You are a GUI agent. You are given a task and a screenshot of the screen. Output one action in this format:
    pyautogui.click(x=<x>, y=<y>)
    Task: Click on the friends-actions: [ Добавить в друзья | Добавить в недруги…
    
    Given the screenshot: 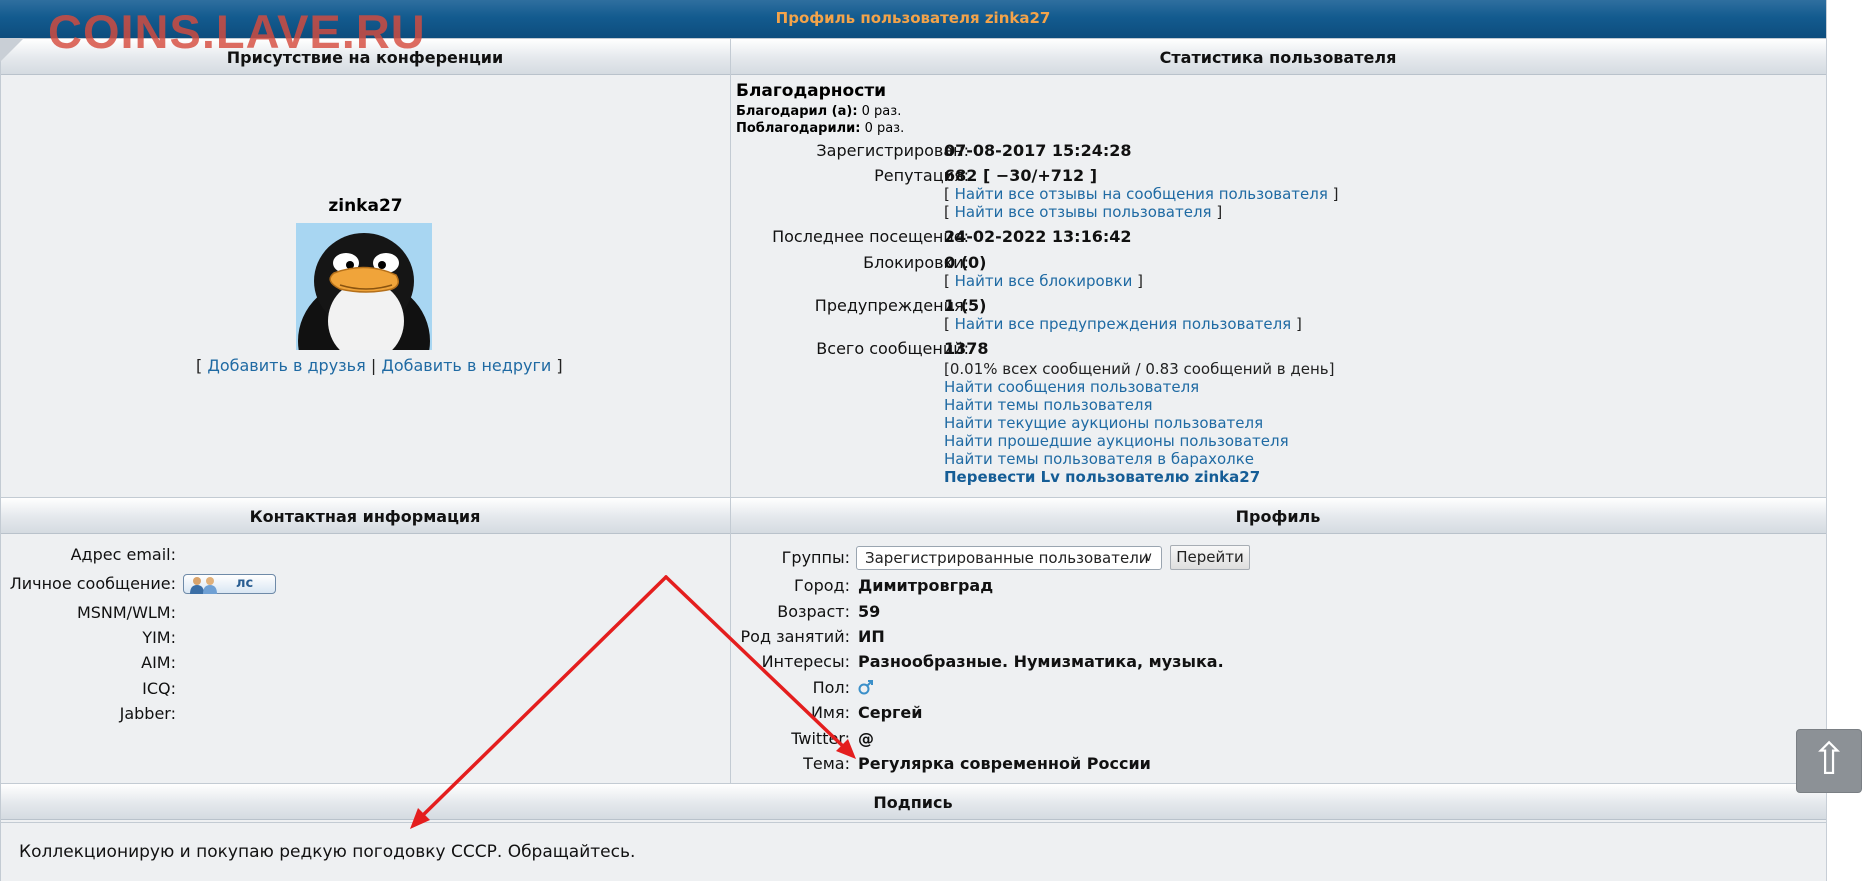 What is the action you would take?
    pyautogui.click(x=379, y=365)
    